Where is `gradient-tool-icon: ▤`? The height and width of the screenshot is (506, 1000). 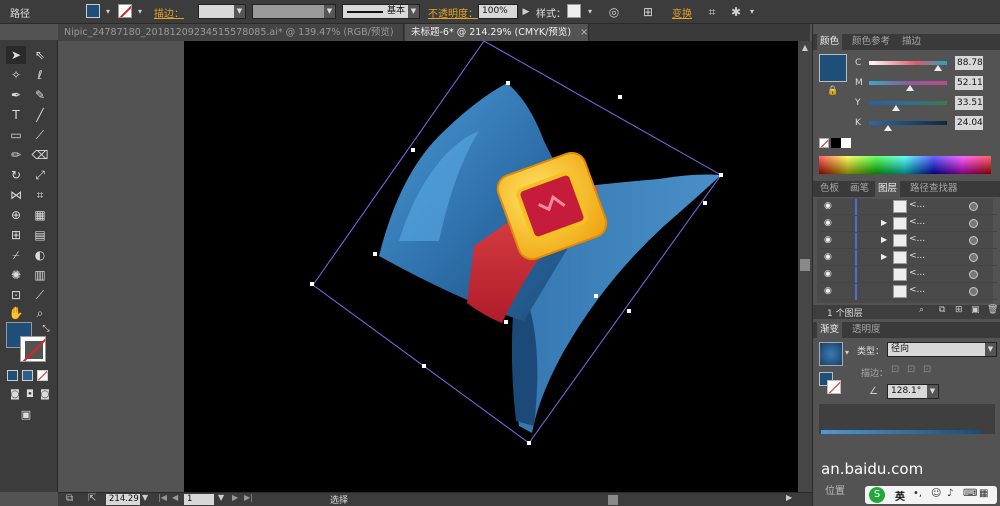 gradient-tool-icon: ▤ is located at coordinates (40, 235).